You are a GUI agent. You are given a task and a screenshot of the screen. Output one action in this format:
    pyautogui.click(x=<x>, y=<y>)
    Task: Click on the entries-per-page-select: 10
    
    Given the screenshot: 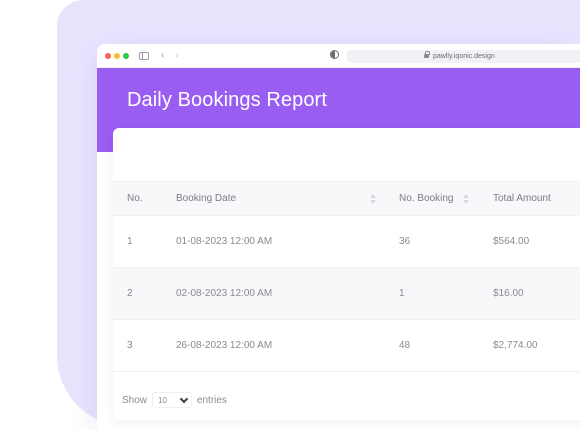 What is the action you would take?
    pyautogui.click(x=172, y=400)
    